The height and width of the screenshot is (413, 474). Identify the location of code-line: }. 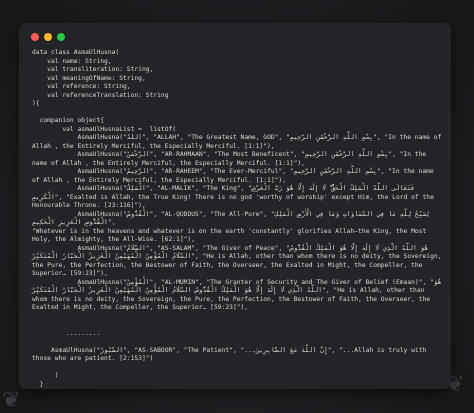
(38, 384).